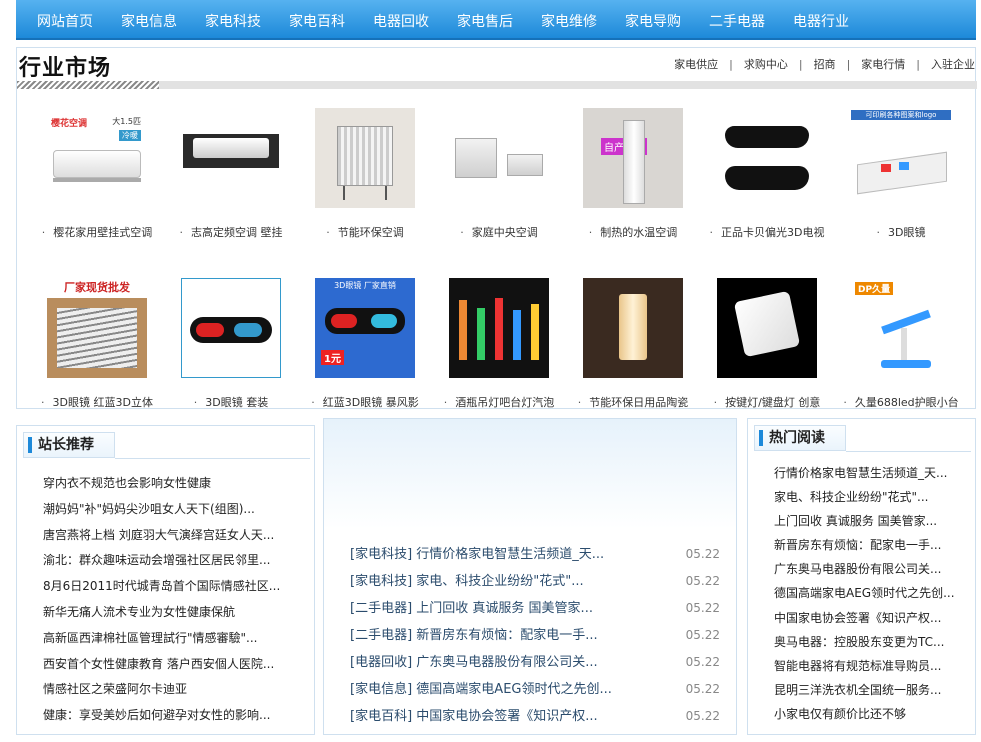 The height and width of the screenshot is (742, 981). I want to click on product-card: 厂家现货批发 3D眼镜 红蓝3D立体, so click(97, 344).